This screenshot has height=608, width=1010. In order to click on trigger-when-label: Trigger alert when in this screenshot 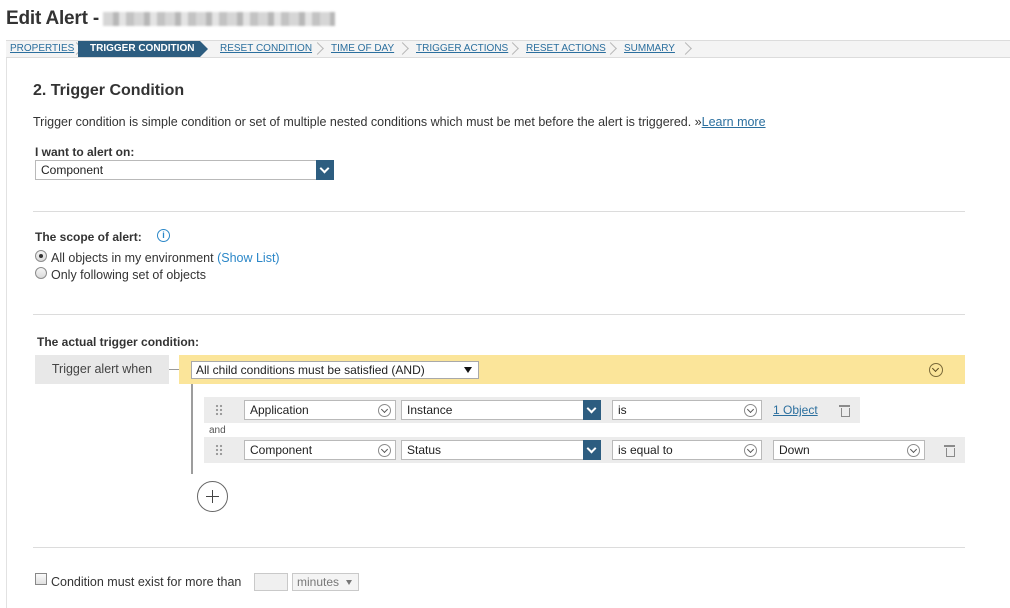, I will do `click(102, 369)`.